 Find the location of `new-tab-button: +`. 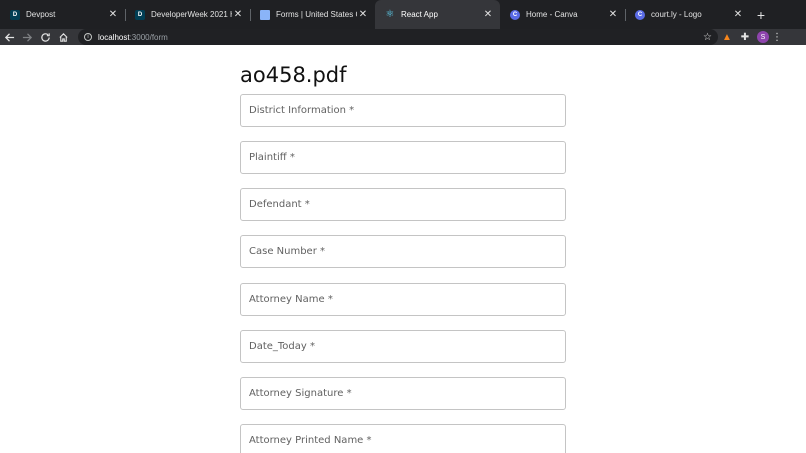

new-tab-button: + is located at coordinates (761, 14).